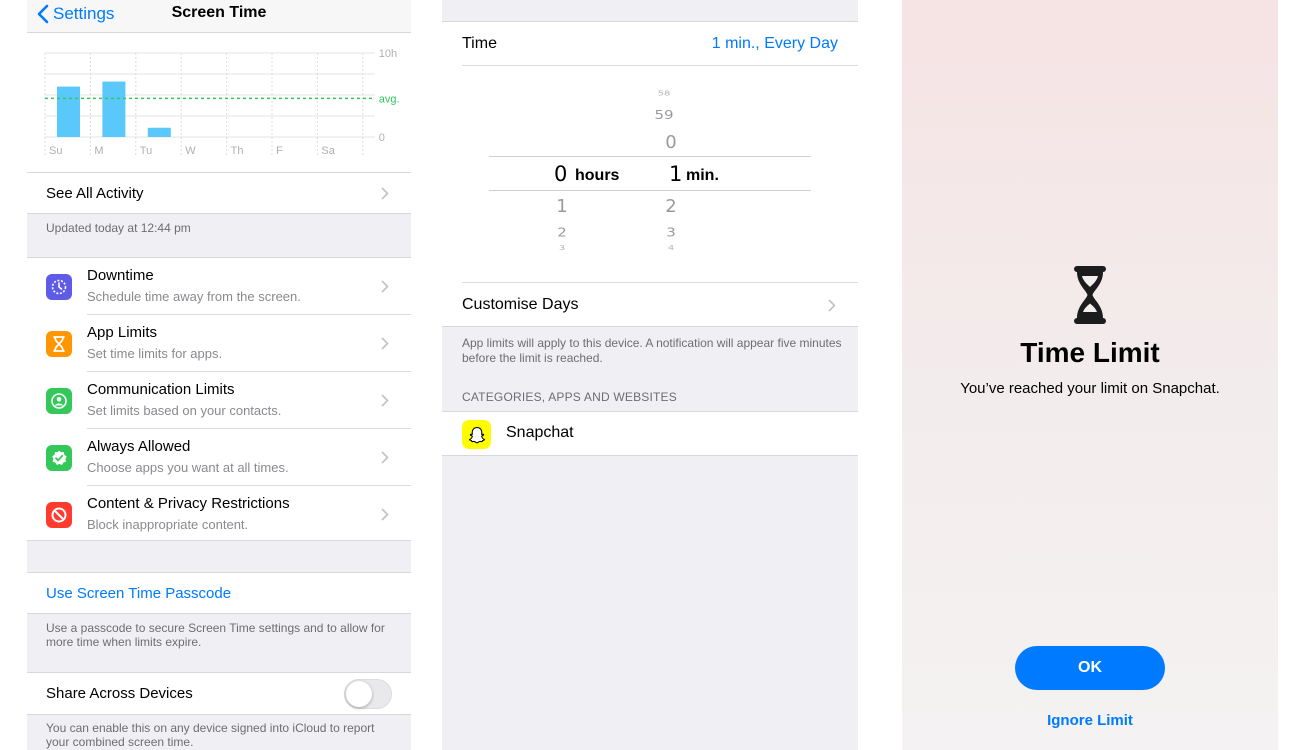  Describe the element at coordinates (168, 524) in the screenshot. I see `content-privacy-subtitle: Block inappropriate content.` at that location.